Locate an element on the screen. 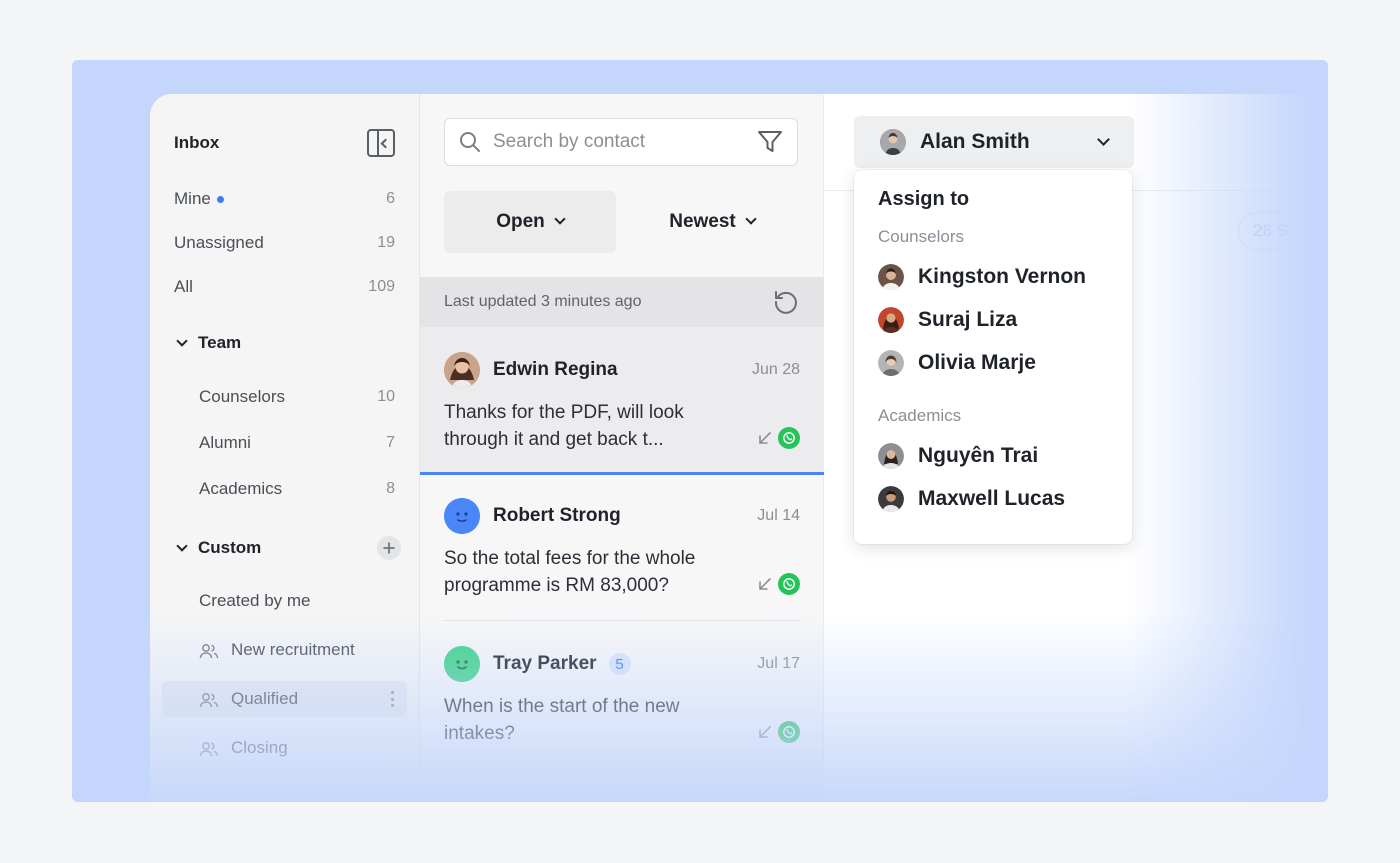  sidebar-item-unassigned: Unassigned 19 is located at coordinates (284, 243).